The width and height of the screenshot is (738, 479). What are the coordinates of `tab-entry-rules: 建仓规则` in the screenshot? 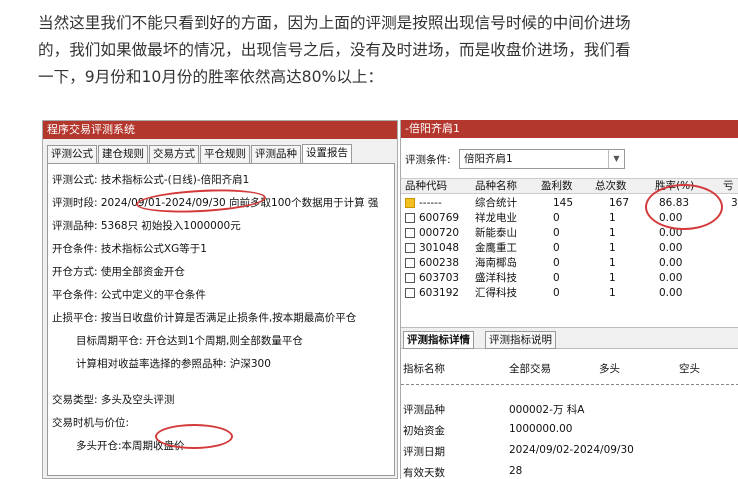 It's located at (123, 154).